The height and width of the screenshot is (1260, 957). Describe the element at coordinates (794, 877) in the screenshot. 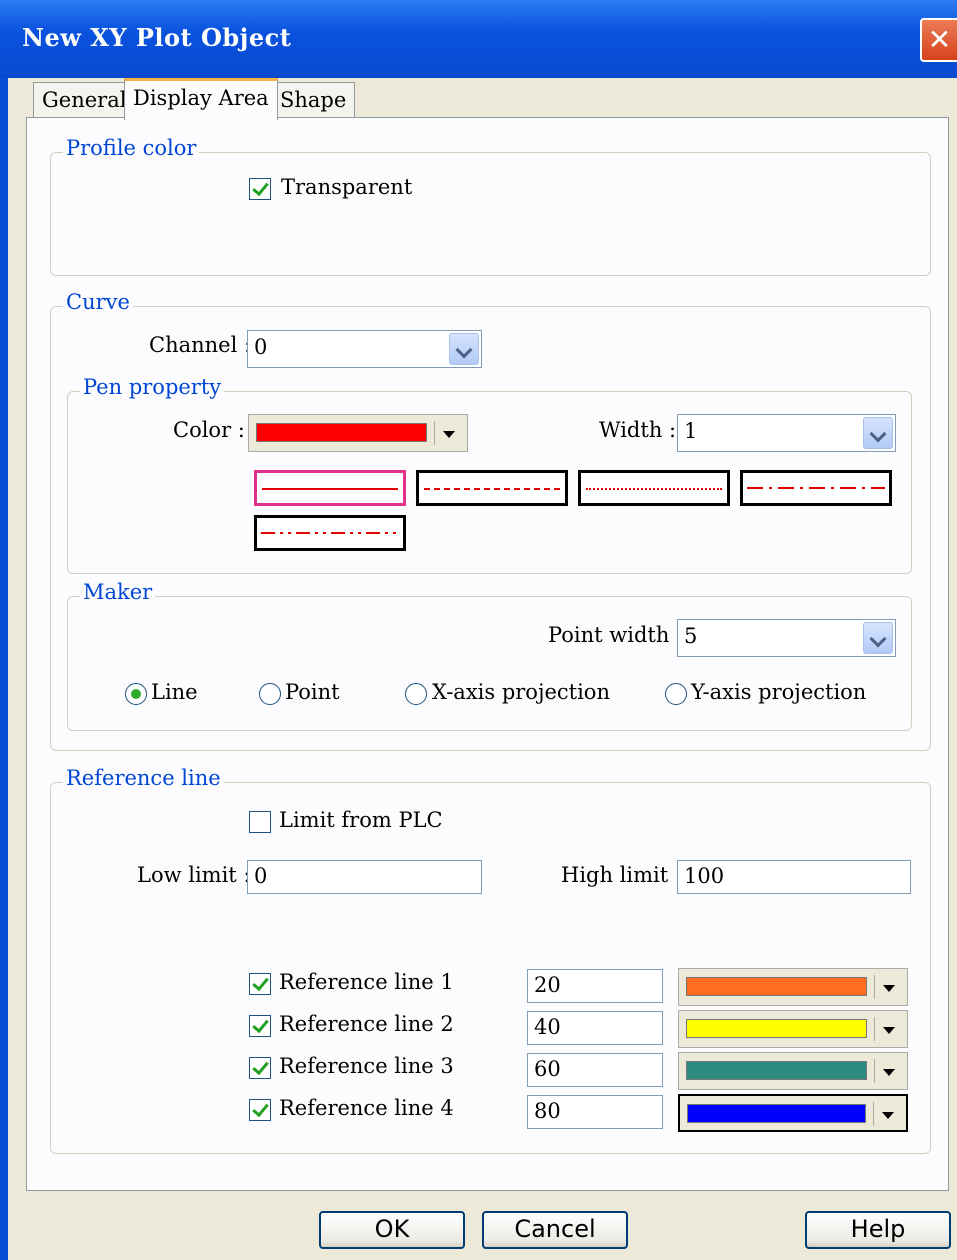

I see `high-limit-input: 100` at that location.